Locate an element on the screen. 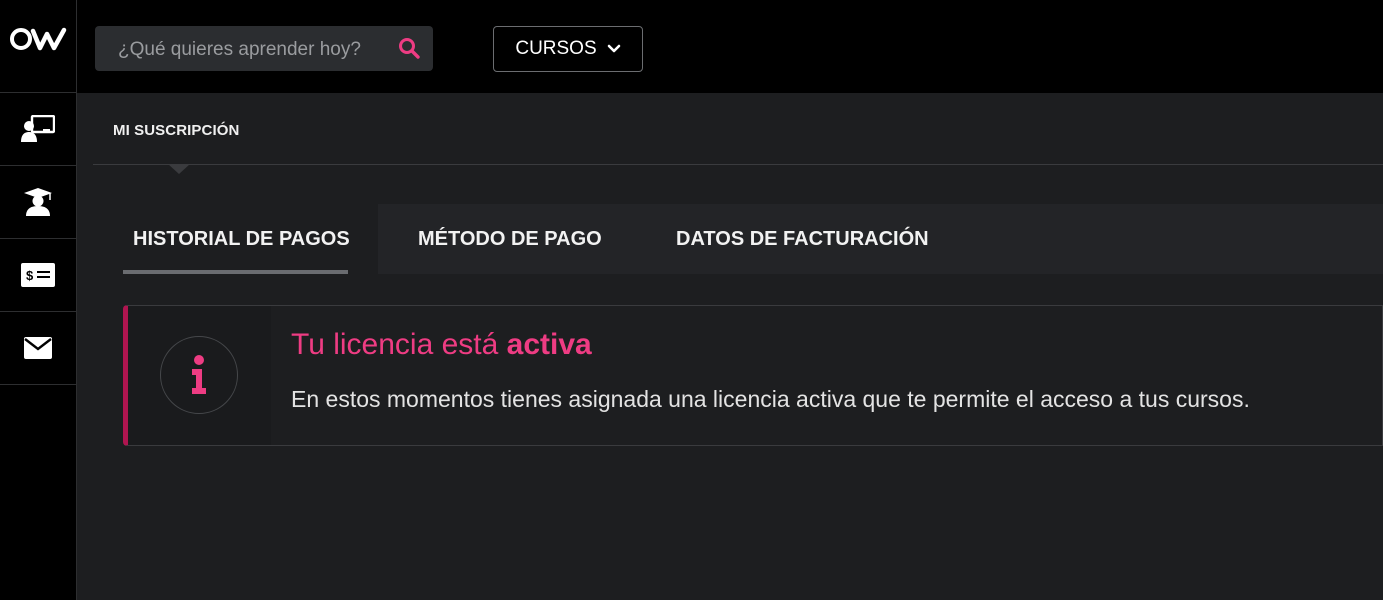 Image resolution: width=1383 pixels, height=600 pixels. sidebar: $ is located at coordinates (38, 300).